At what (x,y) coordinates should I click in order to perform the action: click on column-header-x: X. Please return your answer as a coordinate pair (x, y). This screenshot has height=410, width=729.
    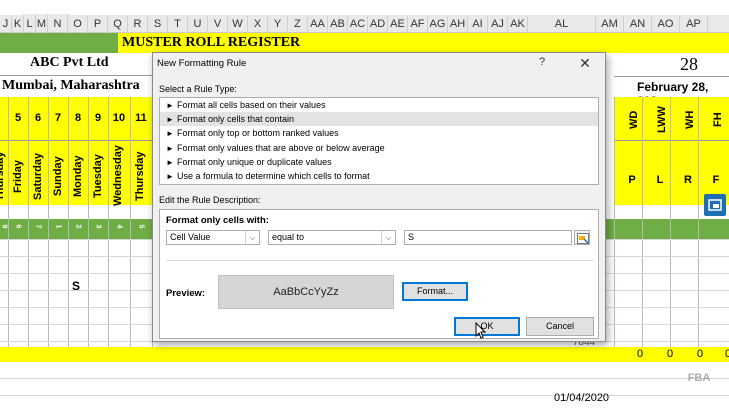
    Looking at the image, I should click on (258, 24).